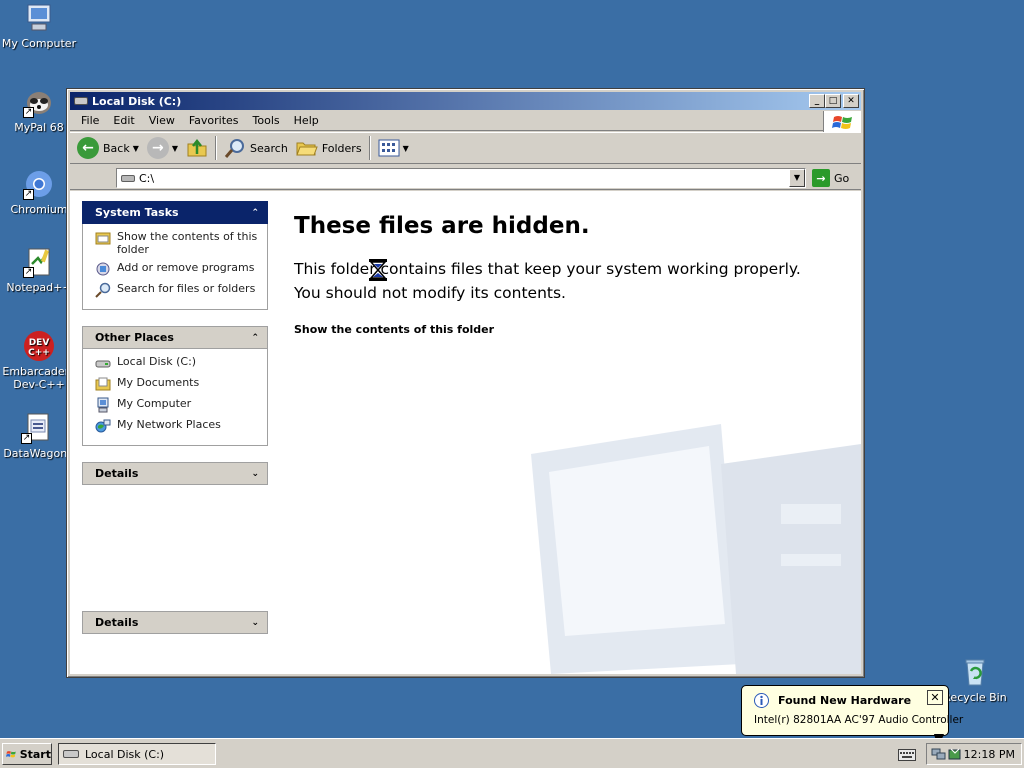 The height and width of the screenshot is (768, 1024). I want to click on task-add-remove-programs: Add or remove programs, so click(177, 269).